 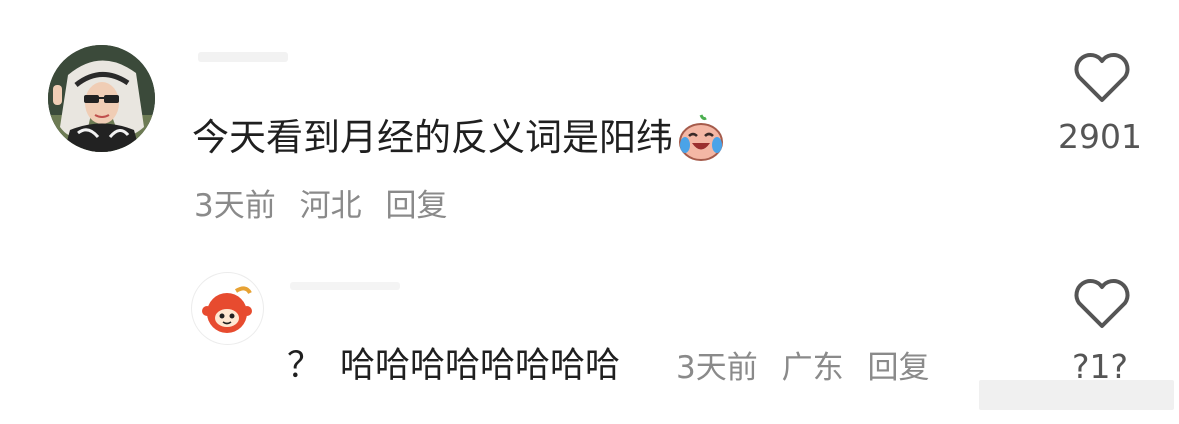 I want to click on reply-like-button, so click(x=1102, y=304).